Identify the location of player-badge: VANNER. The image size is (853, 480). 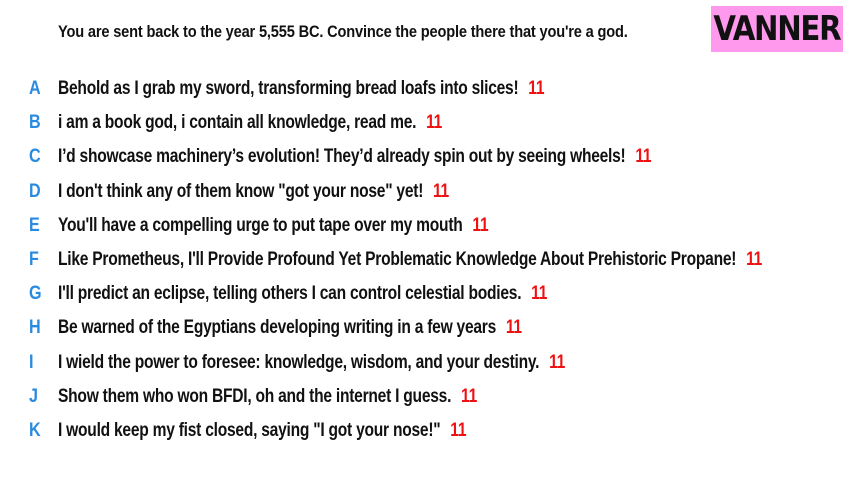
(777, 29).